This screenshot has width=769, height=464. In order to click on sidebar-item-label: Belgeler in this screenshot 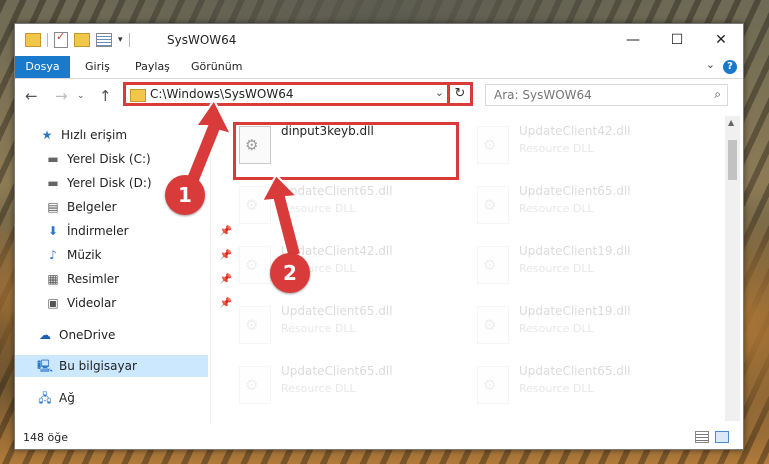, I will do `click(92, 207)`.